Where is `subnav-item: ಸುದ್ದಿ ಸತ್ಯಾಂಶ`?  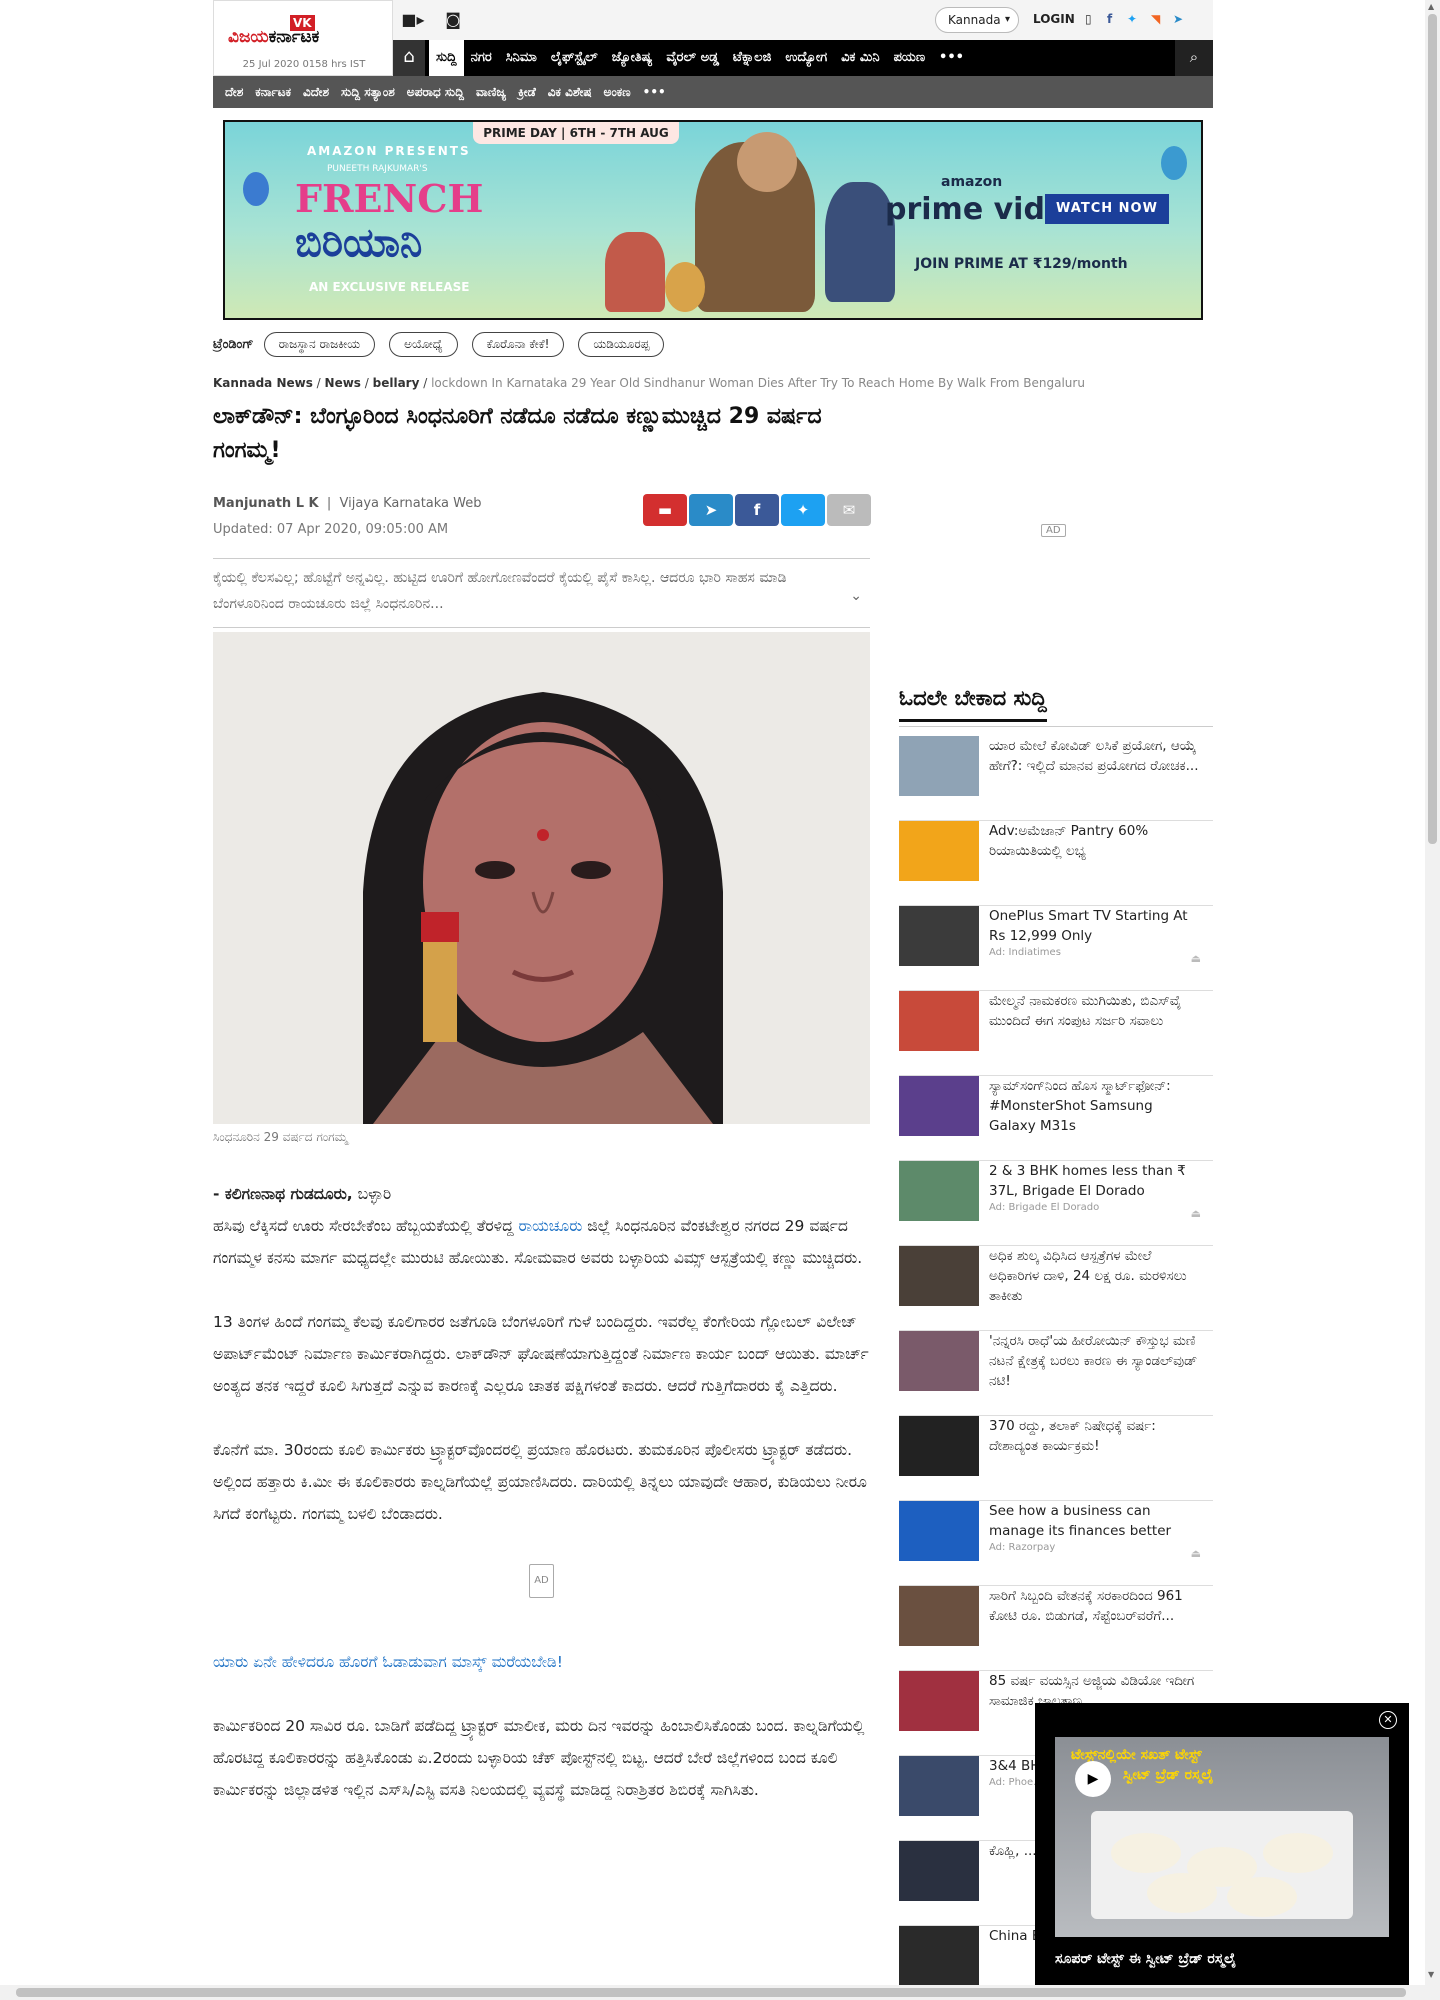
subnav-item: ಸುದ್ದಿ ಸತ್ಯಾಂಶ is located at coordinates (368, 92).